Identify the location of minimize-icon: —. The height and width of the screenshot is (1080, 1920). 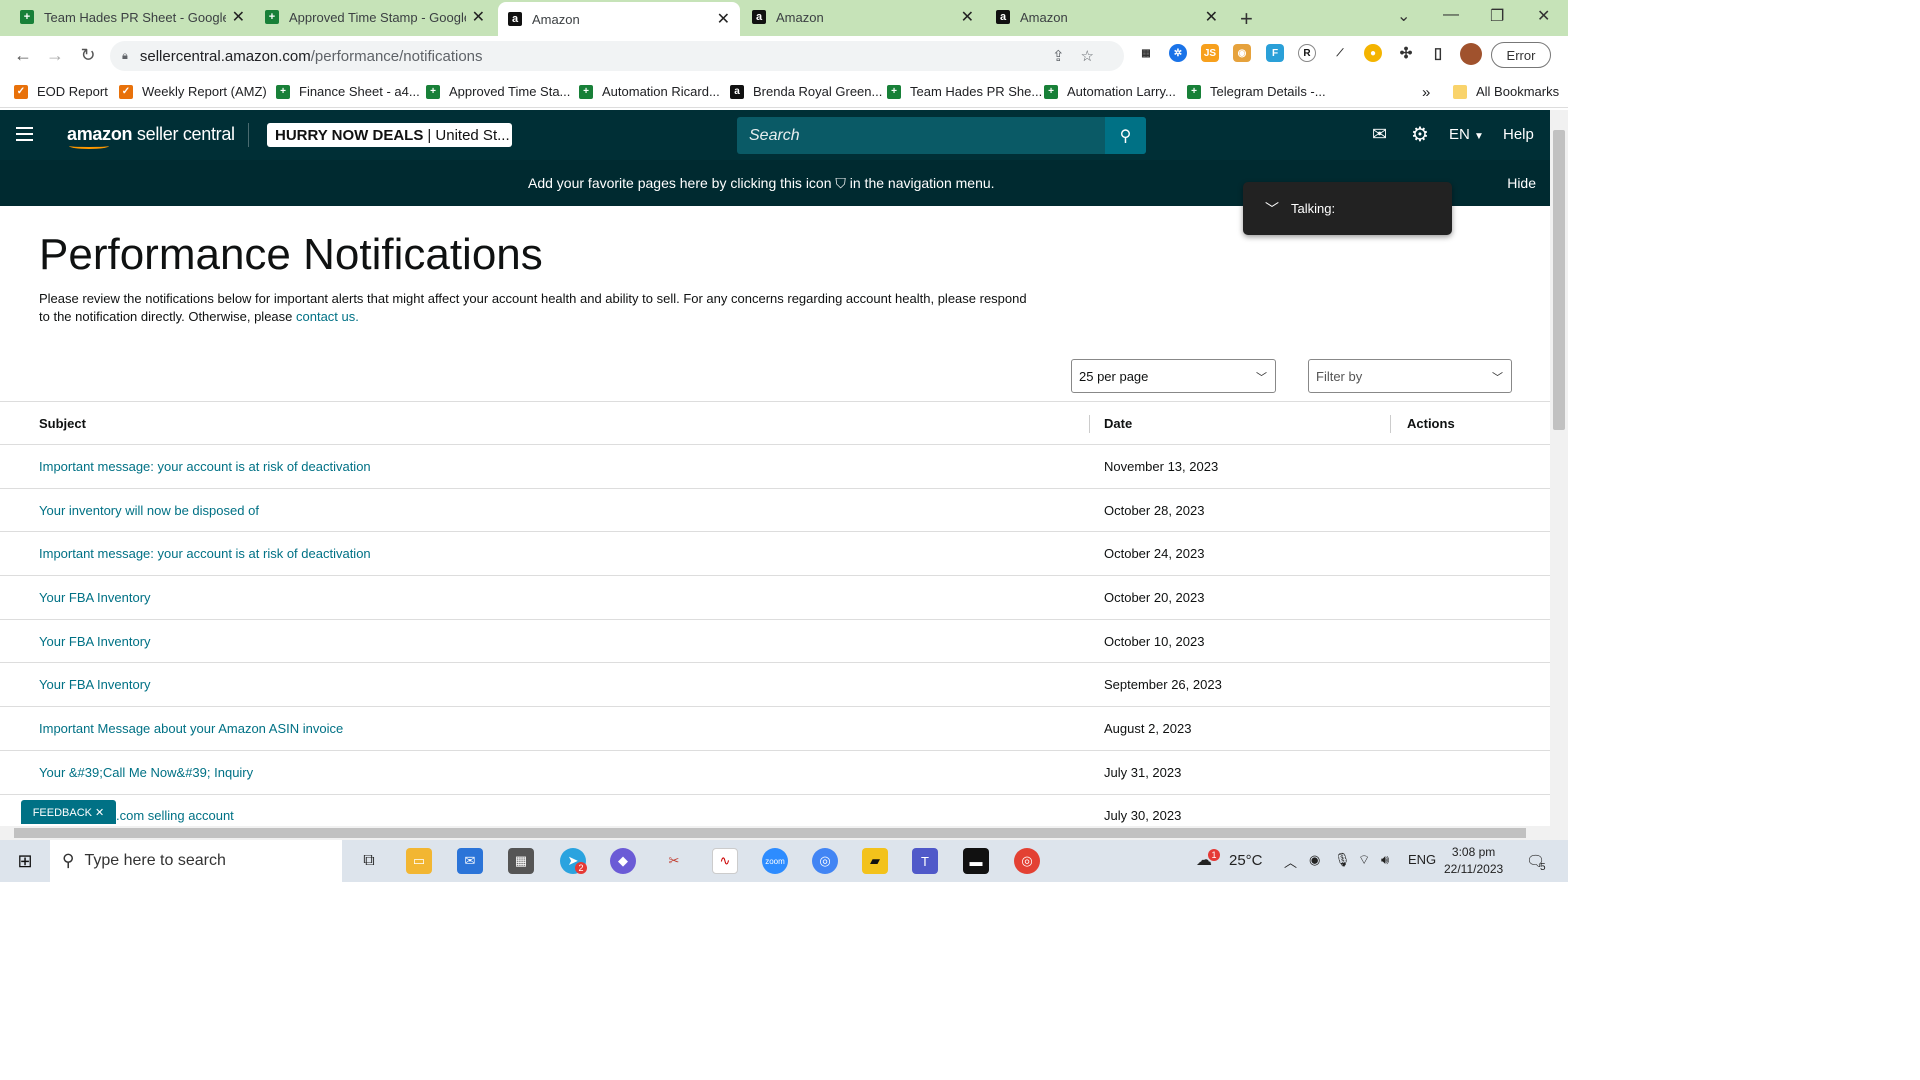
(1451, 15).